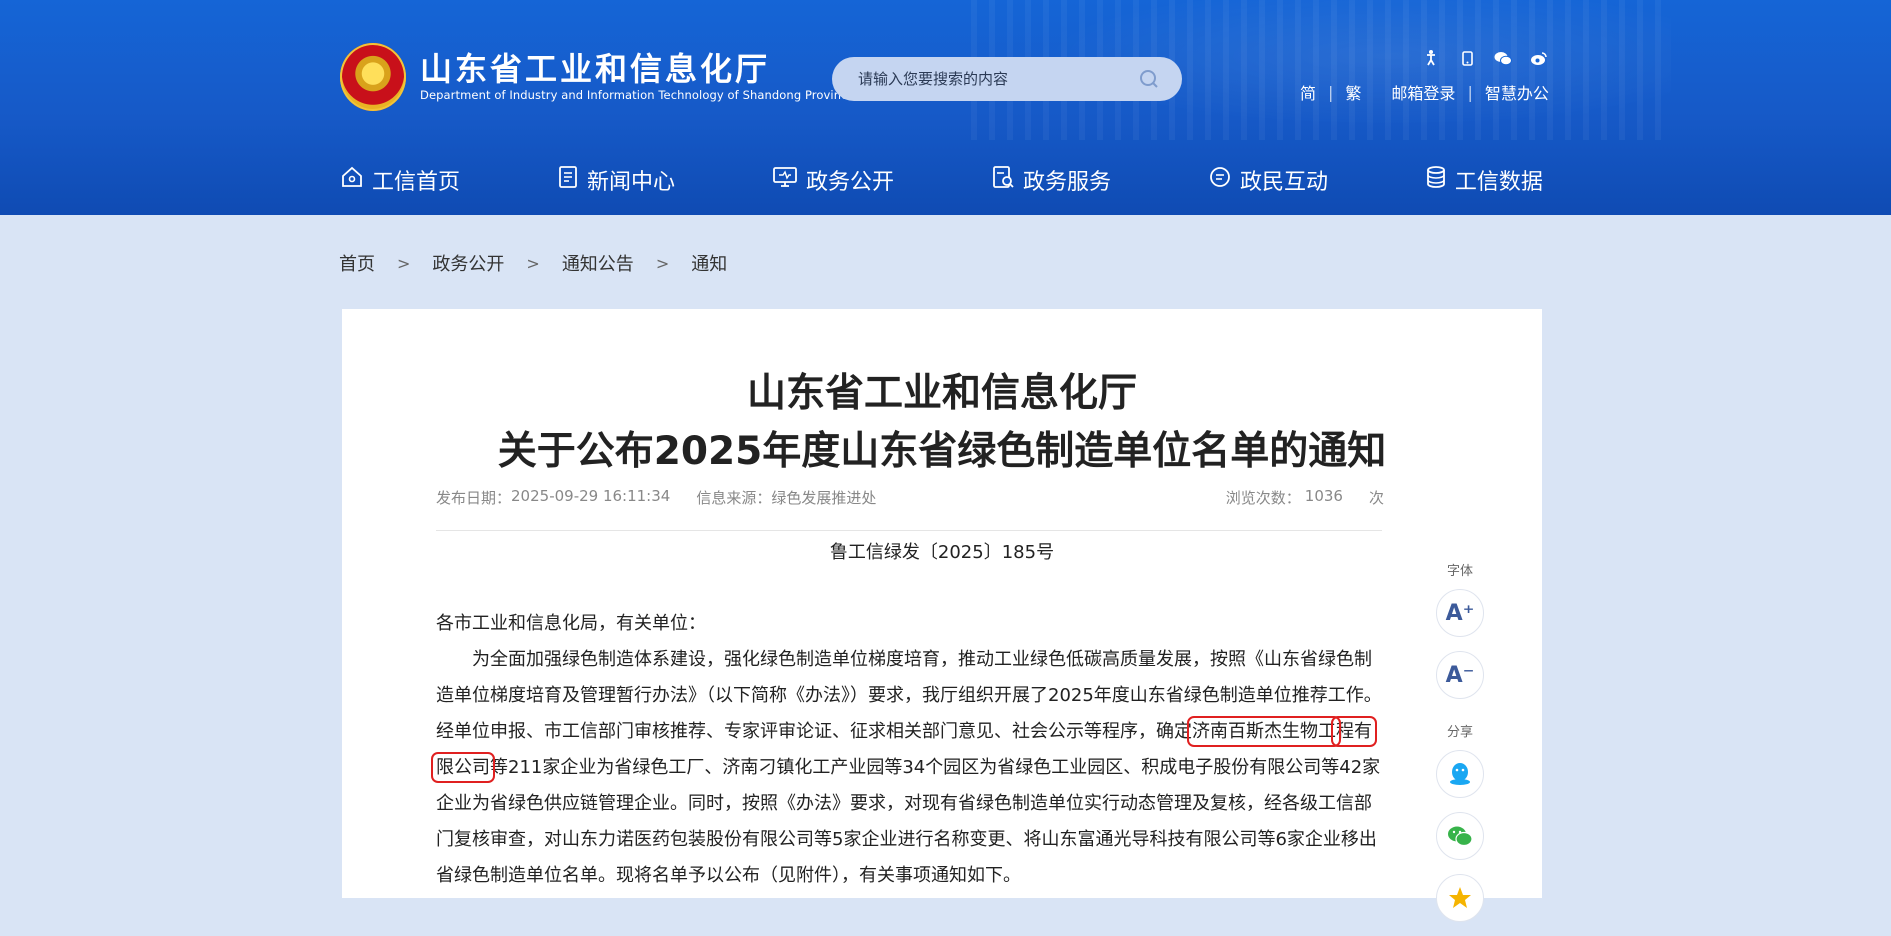 The height and width of the screenshot is (936, 1891). I want to click on news-icon, so click(572, 180).